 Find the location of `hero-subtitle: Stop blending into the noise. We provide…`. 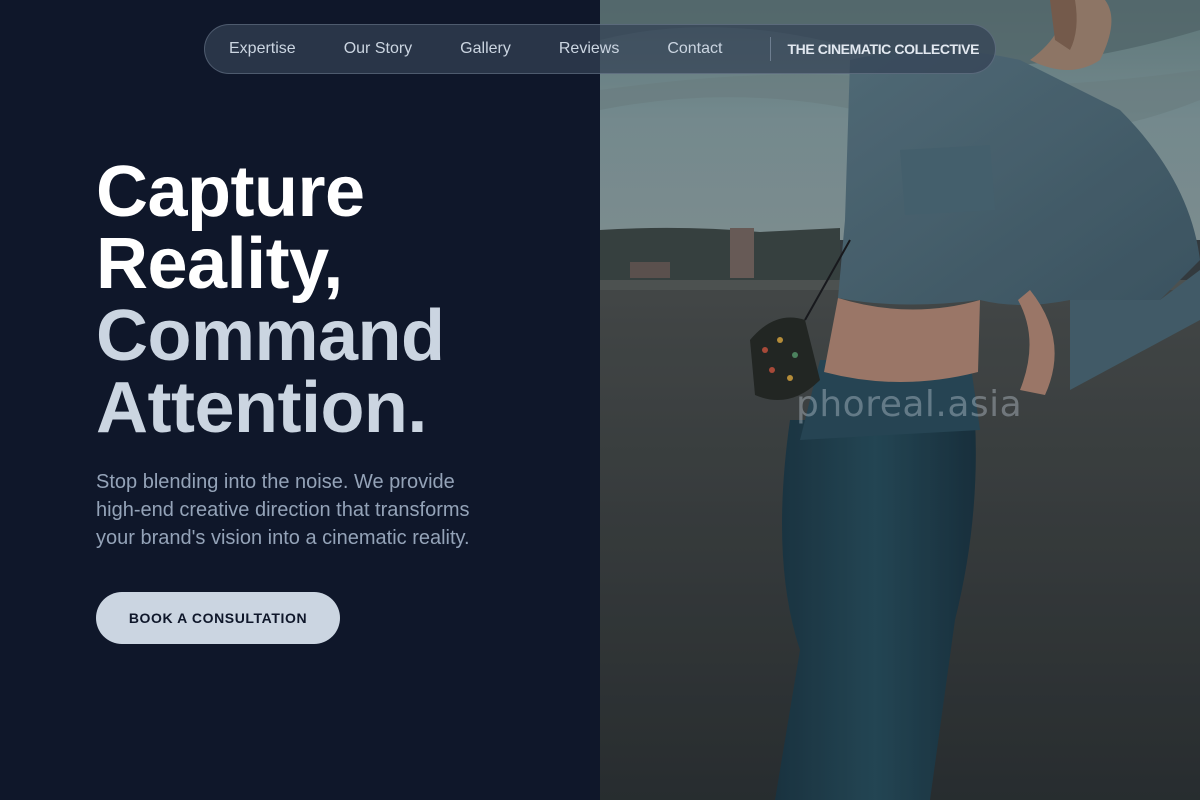

hero-subtitle: Stop blending into the noise. We provide… is located at coordinates (283, 510).